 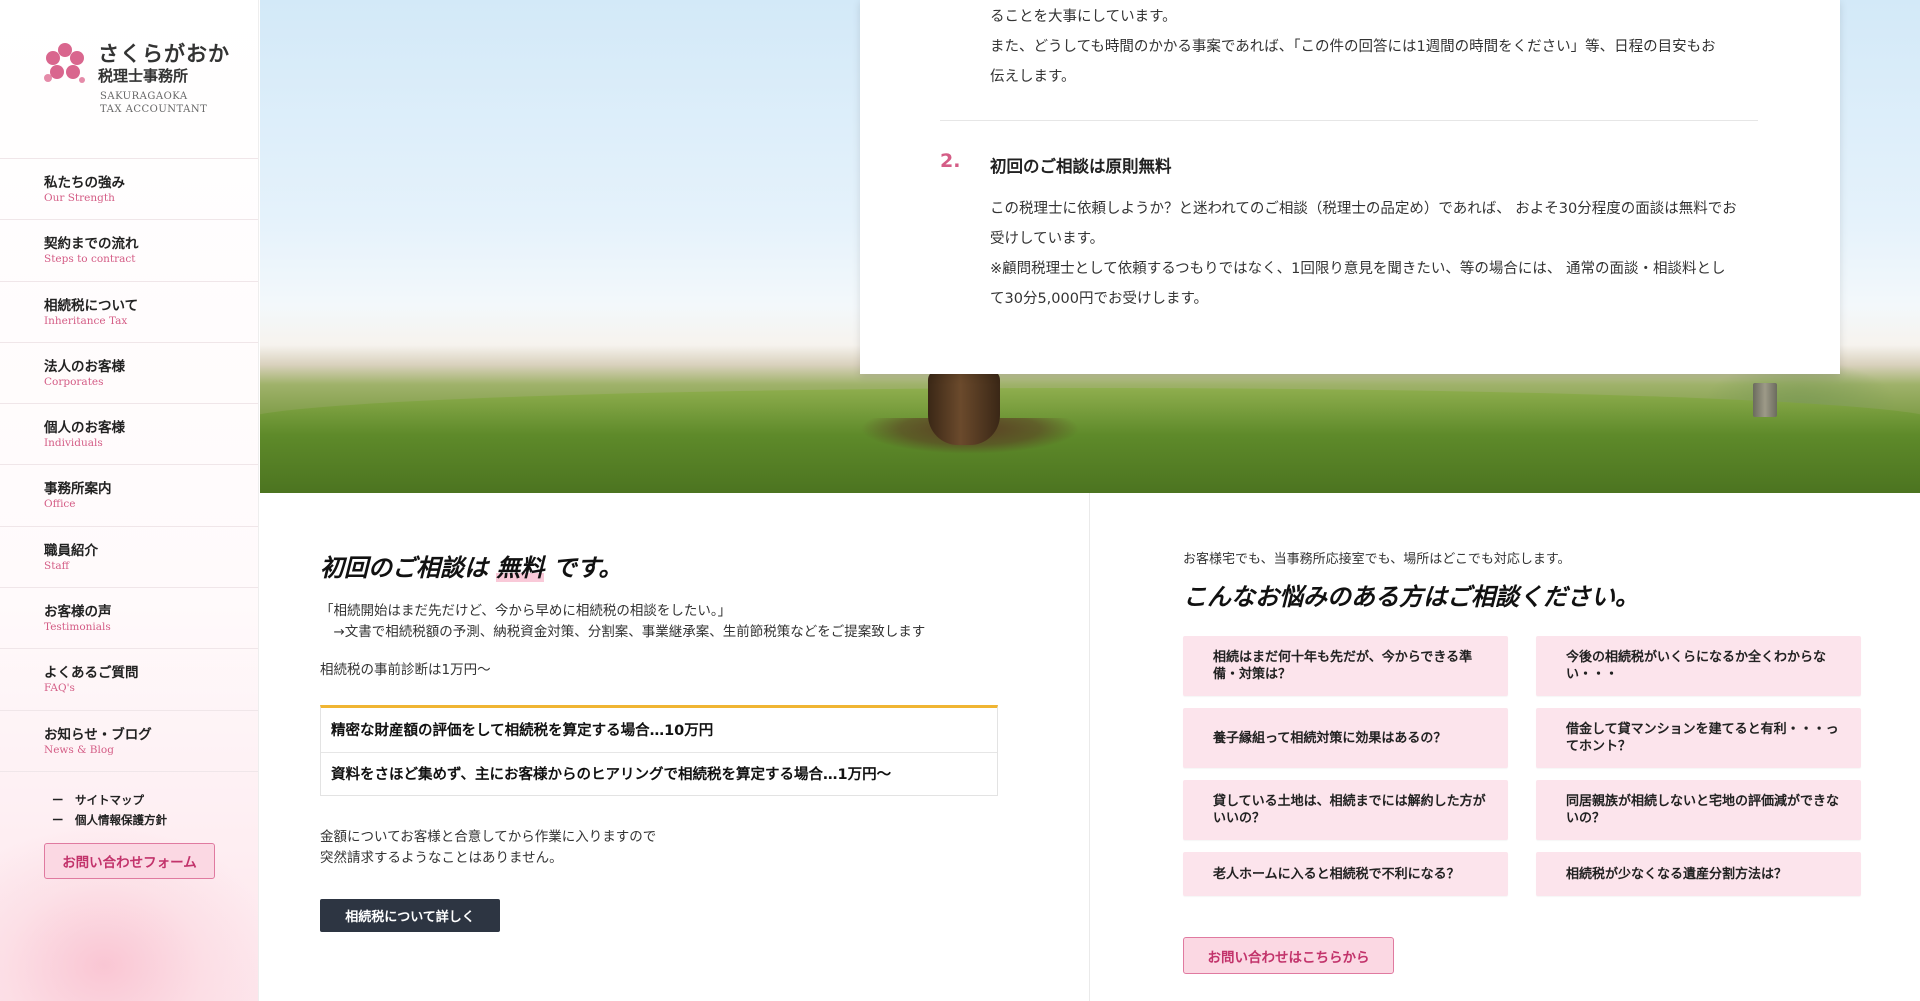 I want to click on price-row: 精密な財産額の評価をして相続税を算定する場合…10万円, so click(x=522, y=731).